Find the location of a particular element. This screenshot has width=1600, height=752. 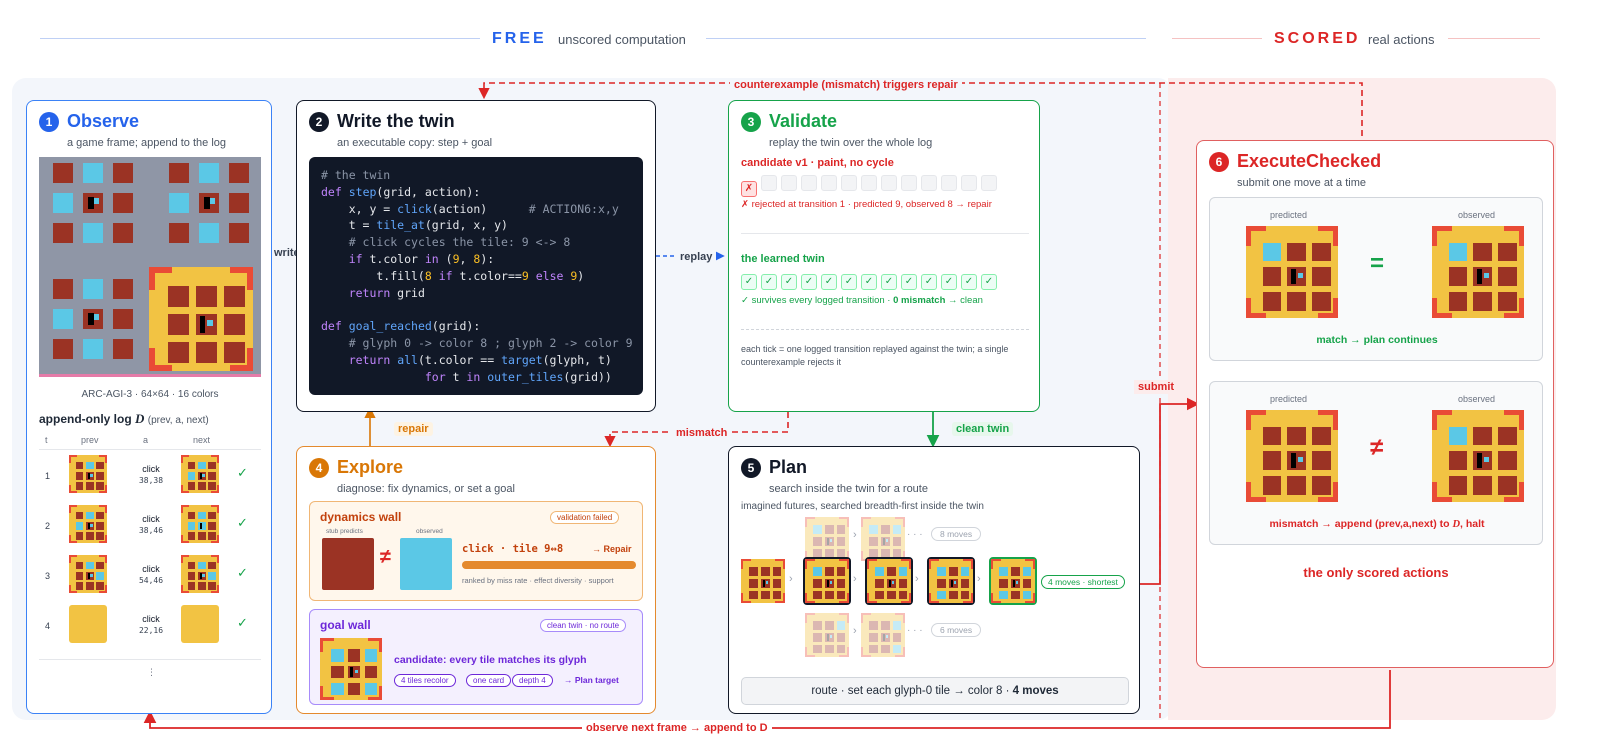

log-check: ✓ is located at coordinates (242, 522).